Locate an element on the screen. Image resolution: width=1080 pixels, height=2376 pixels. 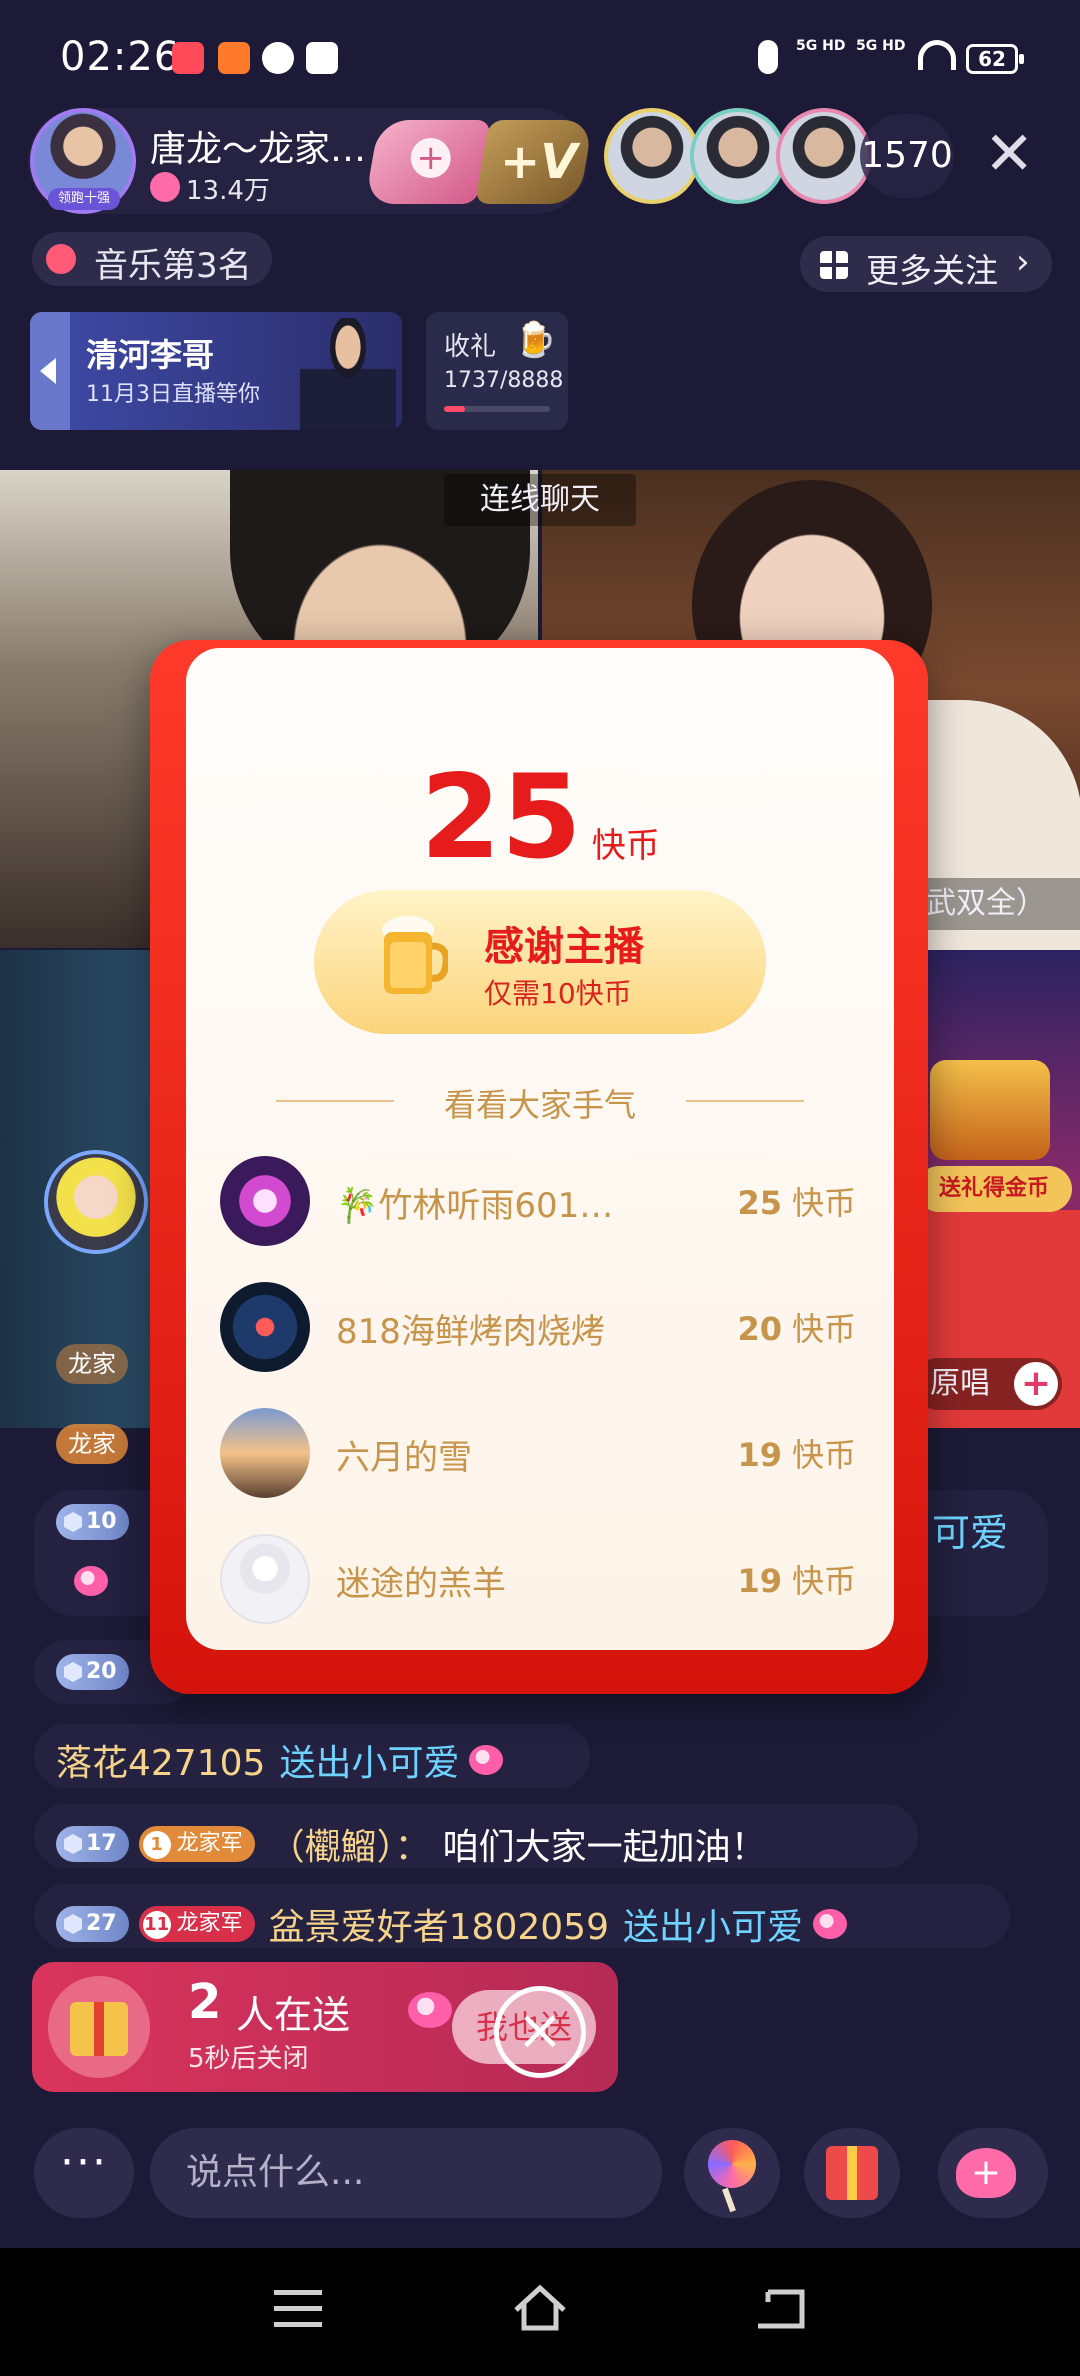
status-time: 02:26 is located at coordinates (120, 57).